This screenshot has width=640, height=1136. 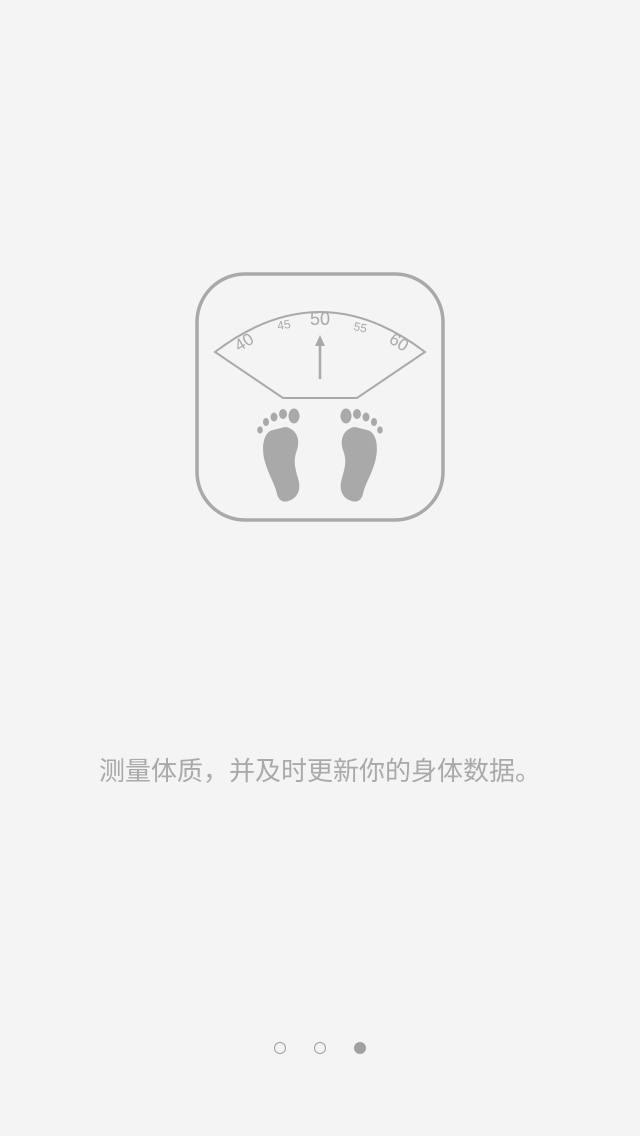 What do you see at coordinates (320, 319) in the screenshot?
I see `dial-tick-50: 50` at bounding box center [320, 319].